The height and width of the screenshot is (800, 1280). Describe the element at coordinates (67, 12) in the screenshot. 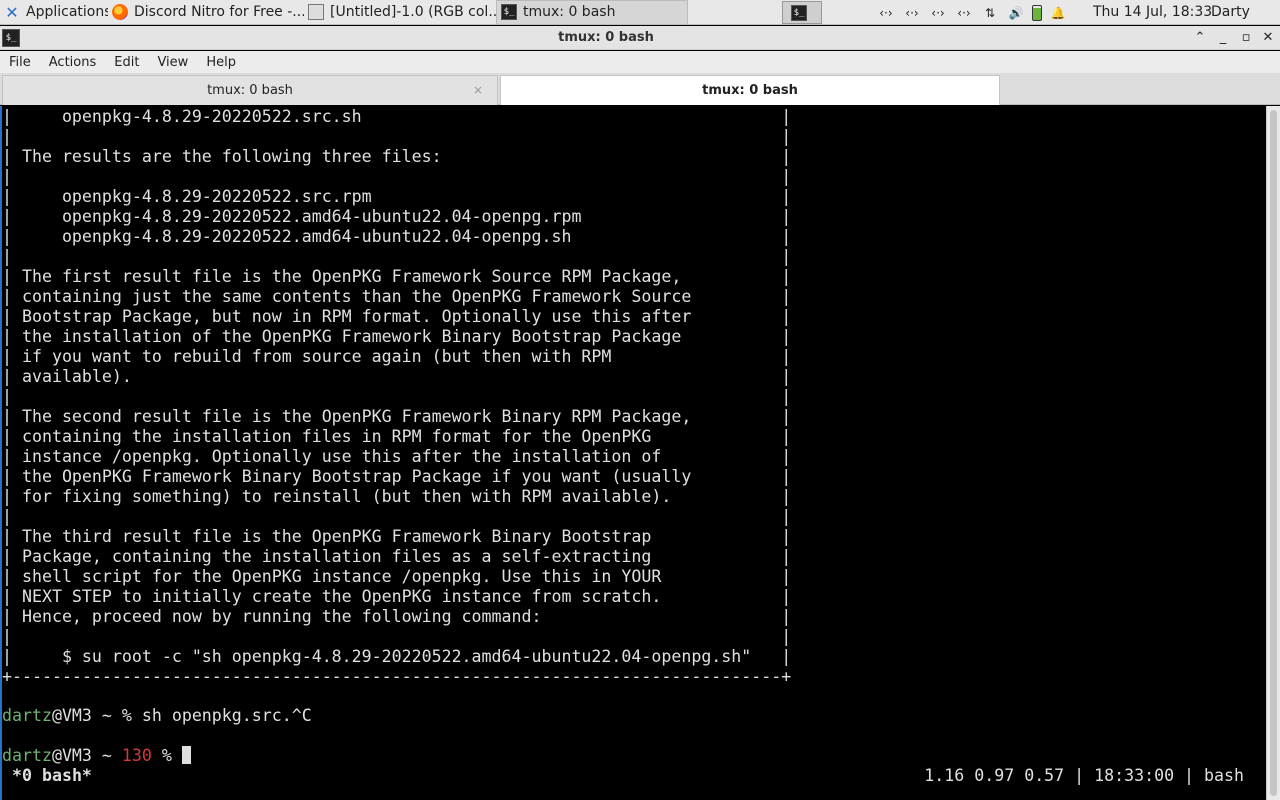

I see `applications-label: Applications` at that location.